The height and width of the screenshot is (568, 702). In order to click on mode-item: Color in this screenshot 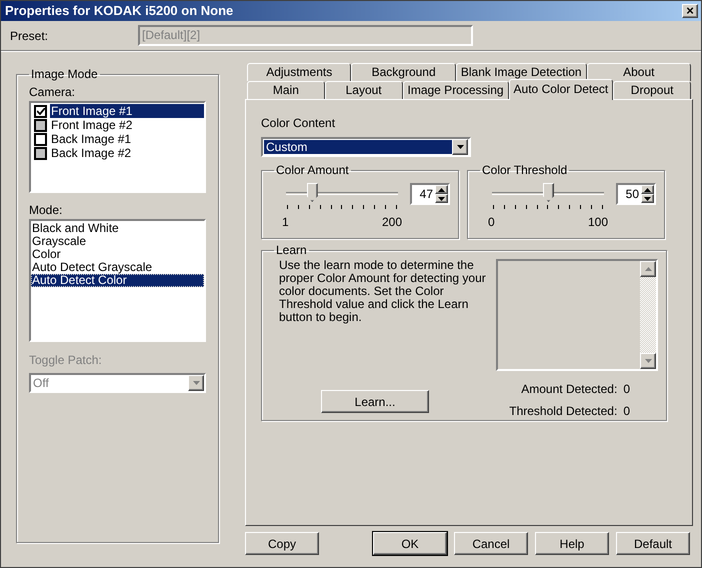, I will do `click(117, 254)`.